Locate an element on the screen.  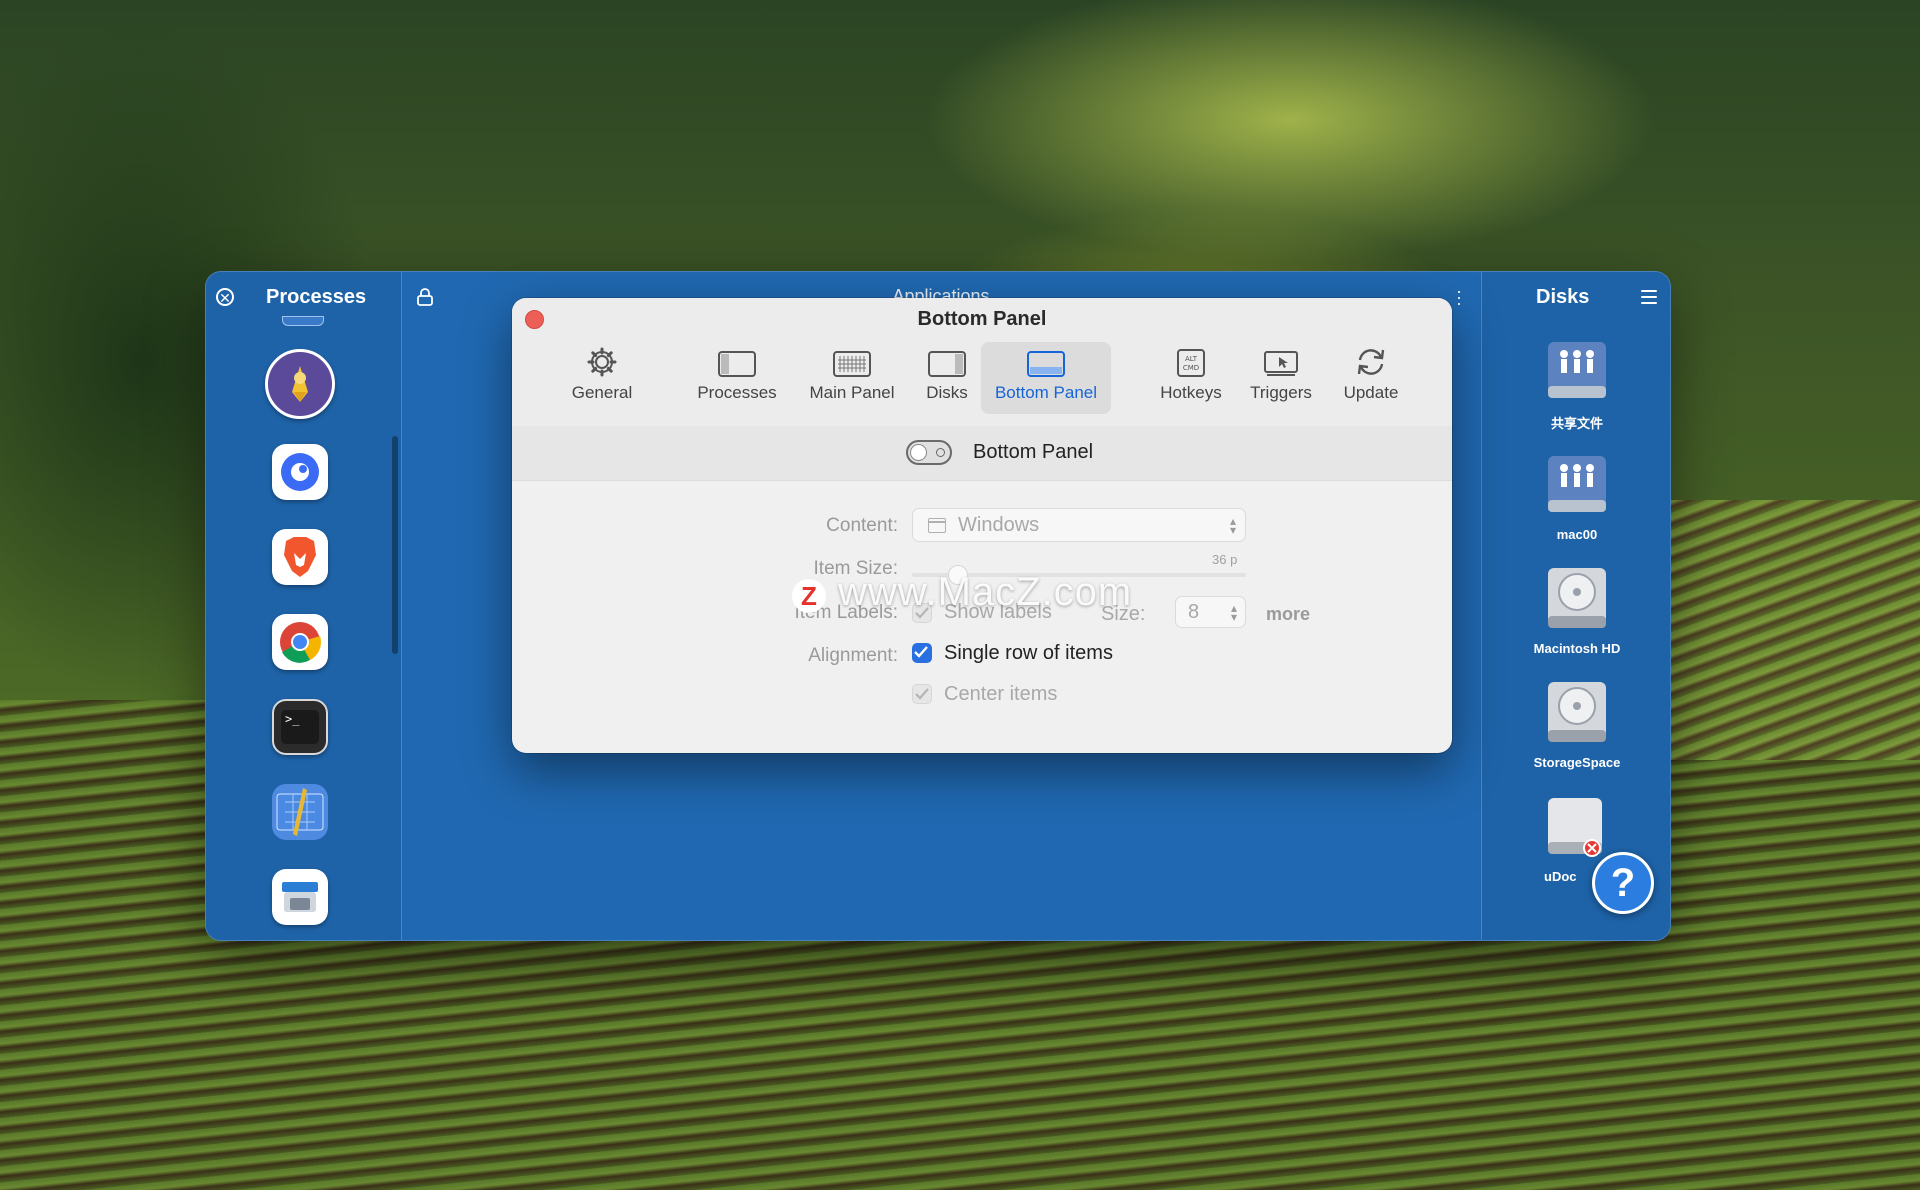
tab-hotkeys: ALT CMD Hotkeys is located at coordinates (1191, 378).